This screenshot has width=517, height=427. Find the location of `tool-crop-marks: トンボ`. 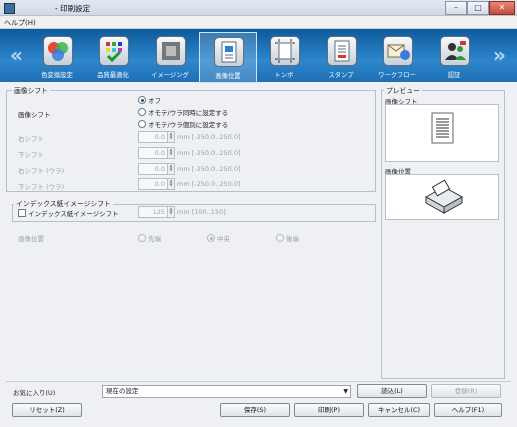

tool-crop-marks: トンボ is located at coordinates (284, 56).